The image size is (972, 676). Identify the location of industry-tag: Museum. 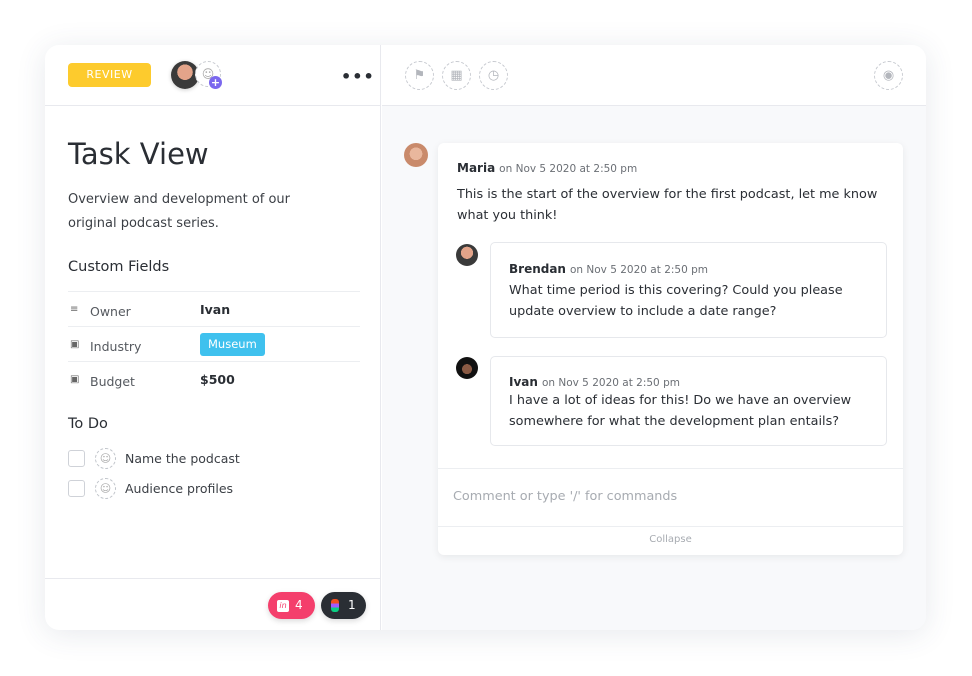
(232, 344).